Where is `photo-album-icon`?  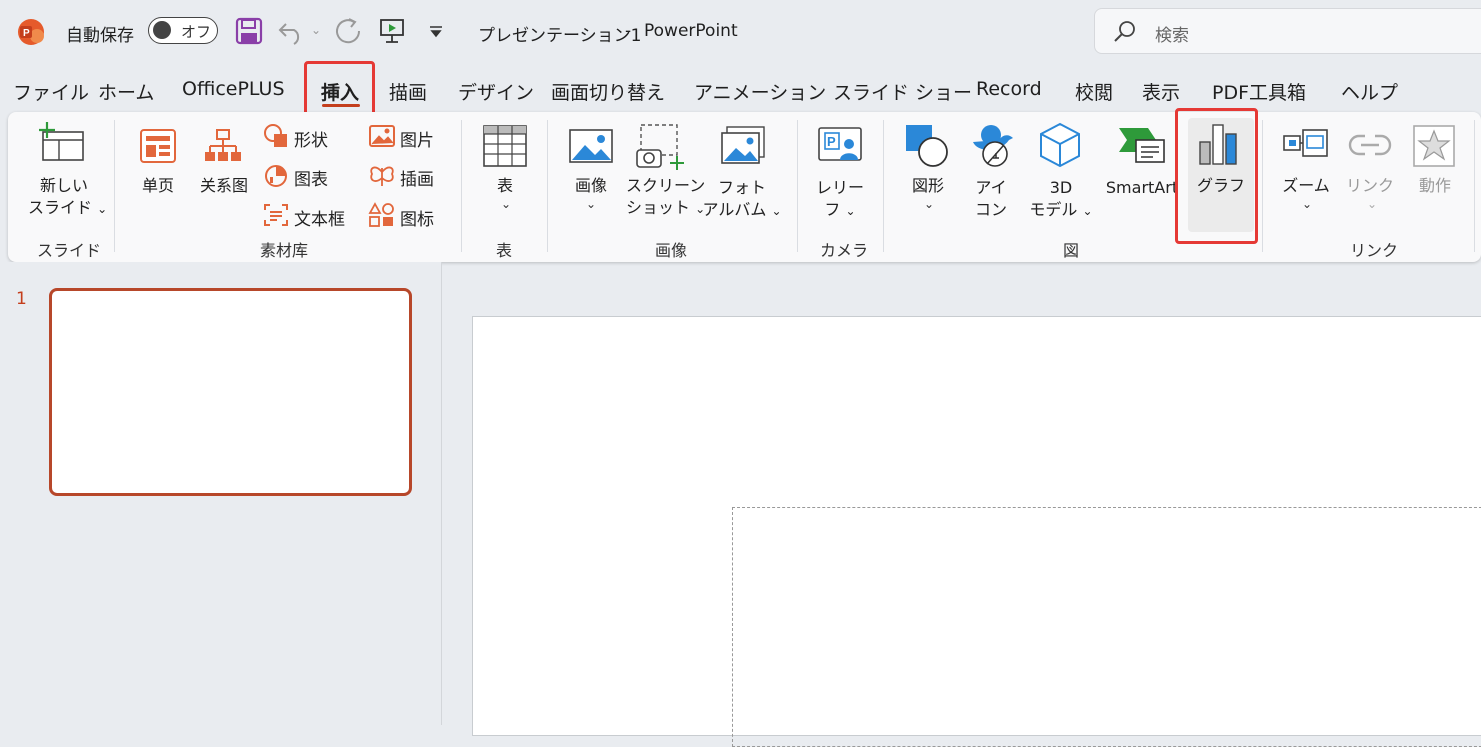
photo-album-icon is located at coordinates (743, 145).